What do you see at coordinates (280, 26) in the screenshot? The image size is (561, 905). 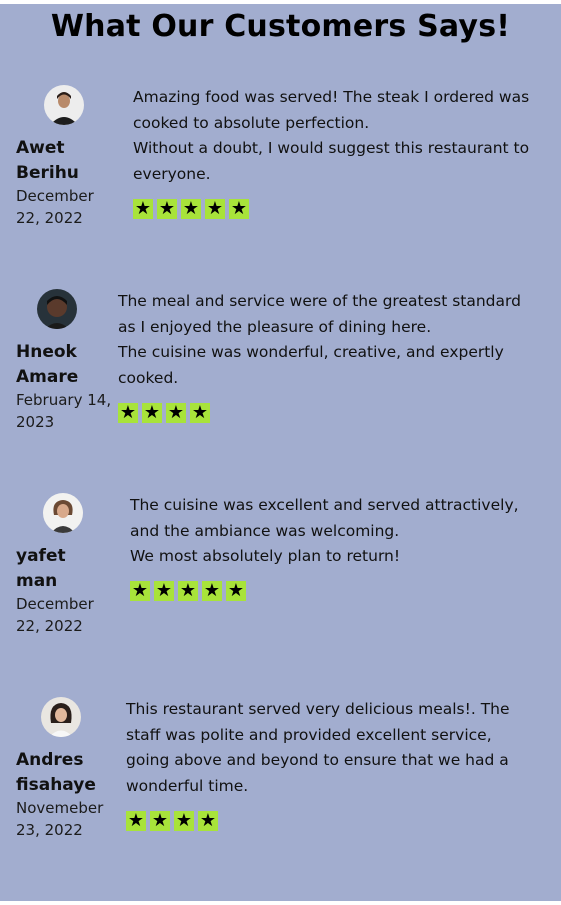 I see `section-title: What Our Customers Says!` at bounding box center [280, 26].